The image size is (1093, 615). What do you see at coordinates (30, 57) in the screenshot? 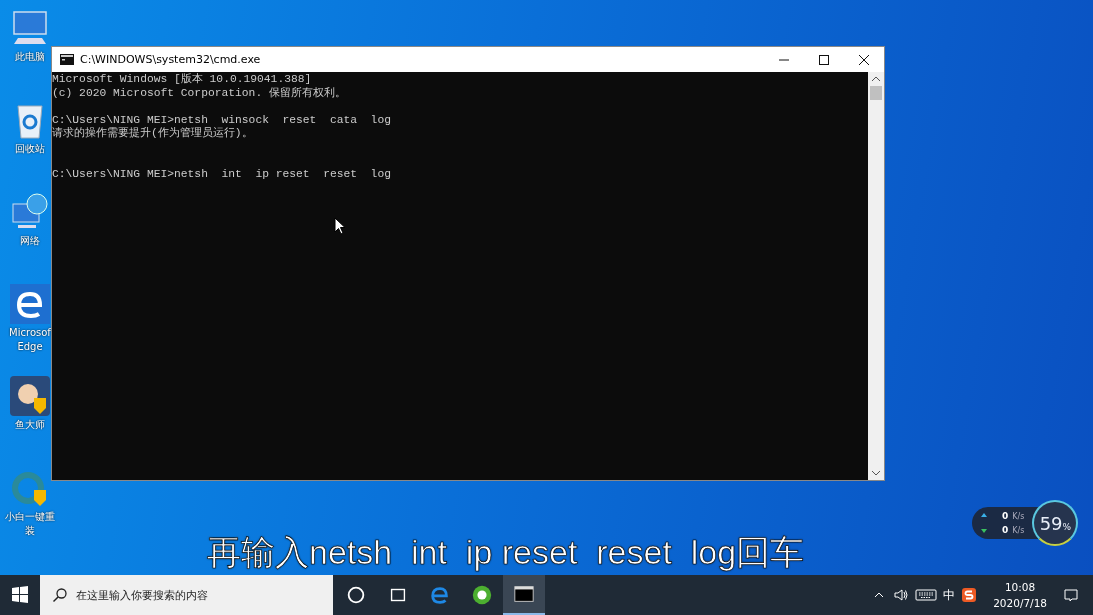
I see `desktop-icon-label: 此电脑` at bounding box center [30, 57].